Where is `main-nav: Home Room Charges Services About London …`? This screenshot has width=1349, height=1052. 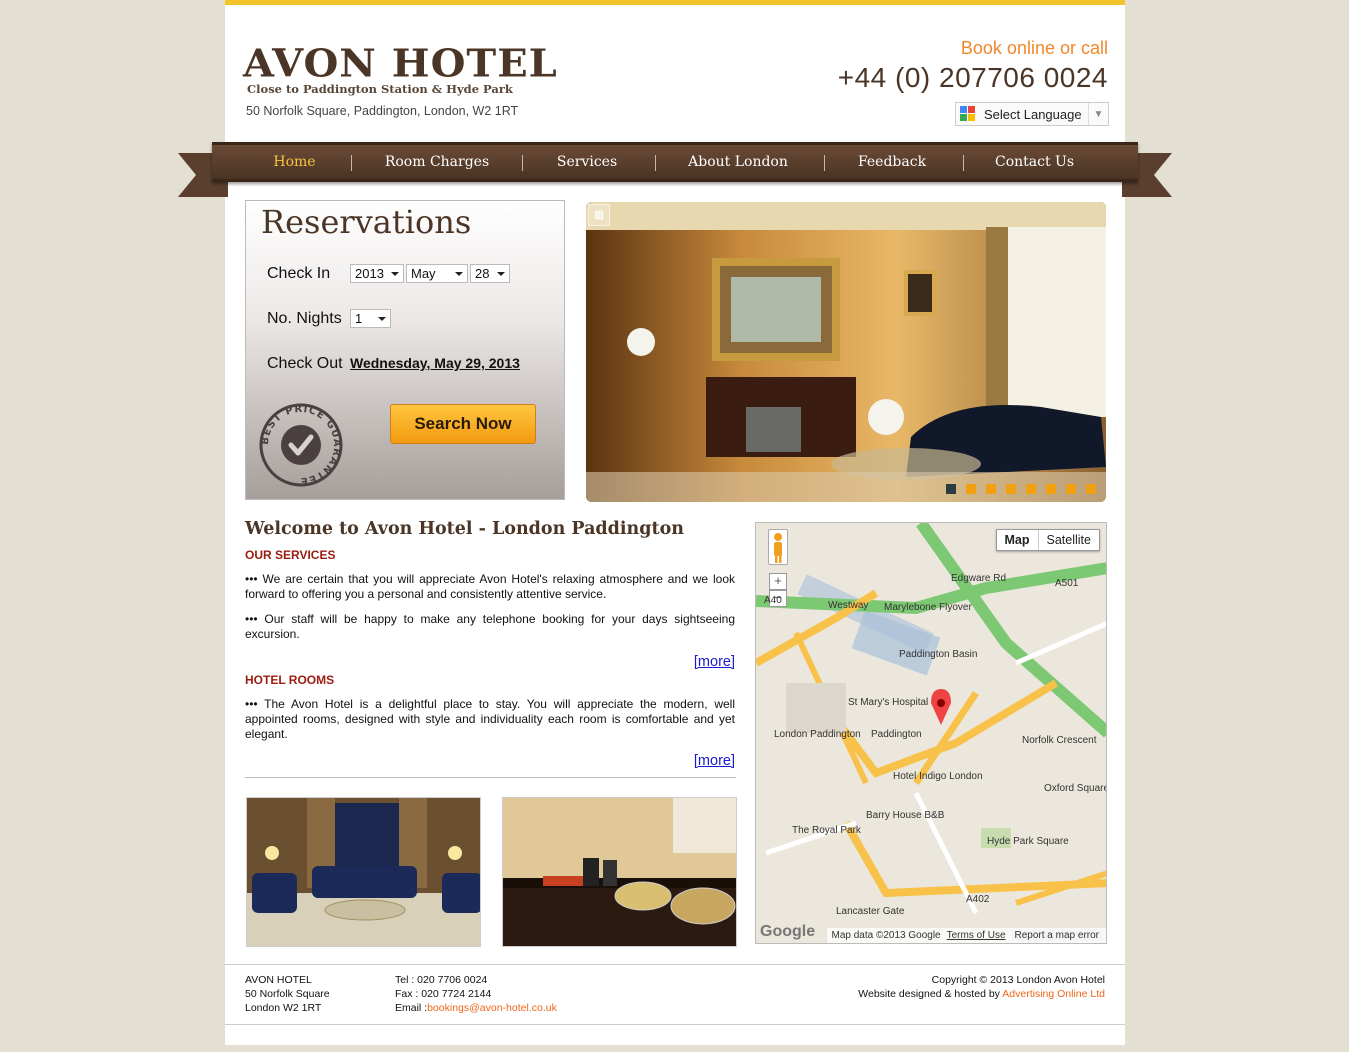 main-nav: Home Room Charges Services About London … is located at coordinates (675, 162).